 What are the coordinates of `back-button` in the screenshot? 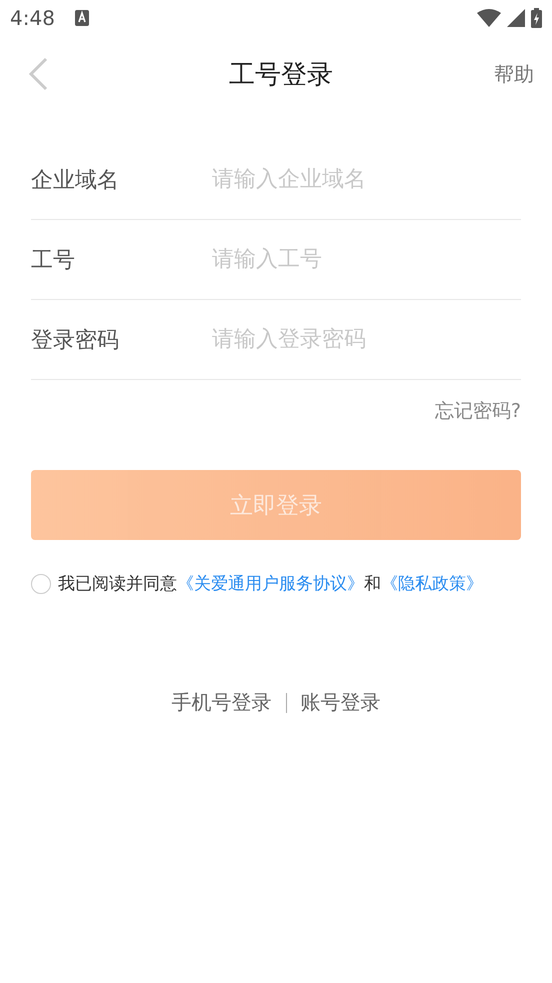 It's located at (38, 74).